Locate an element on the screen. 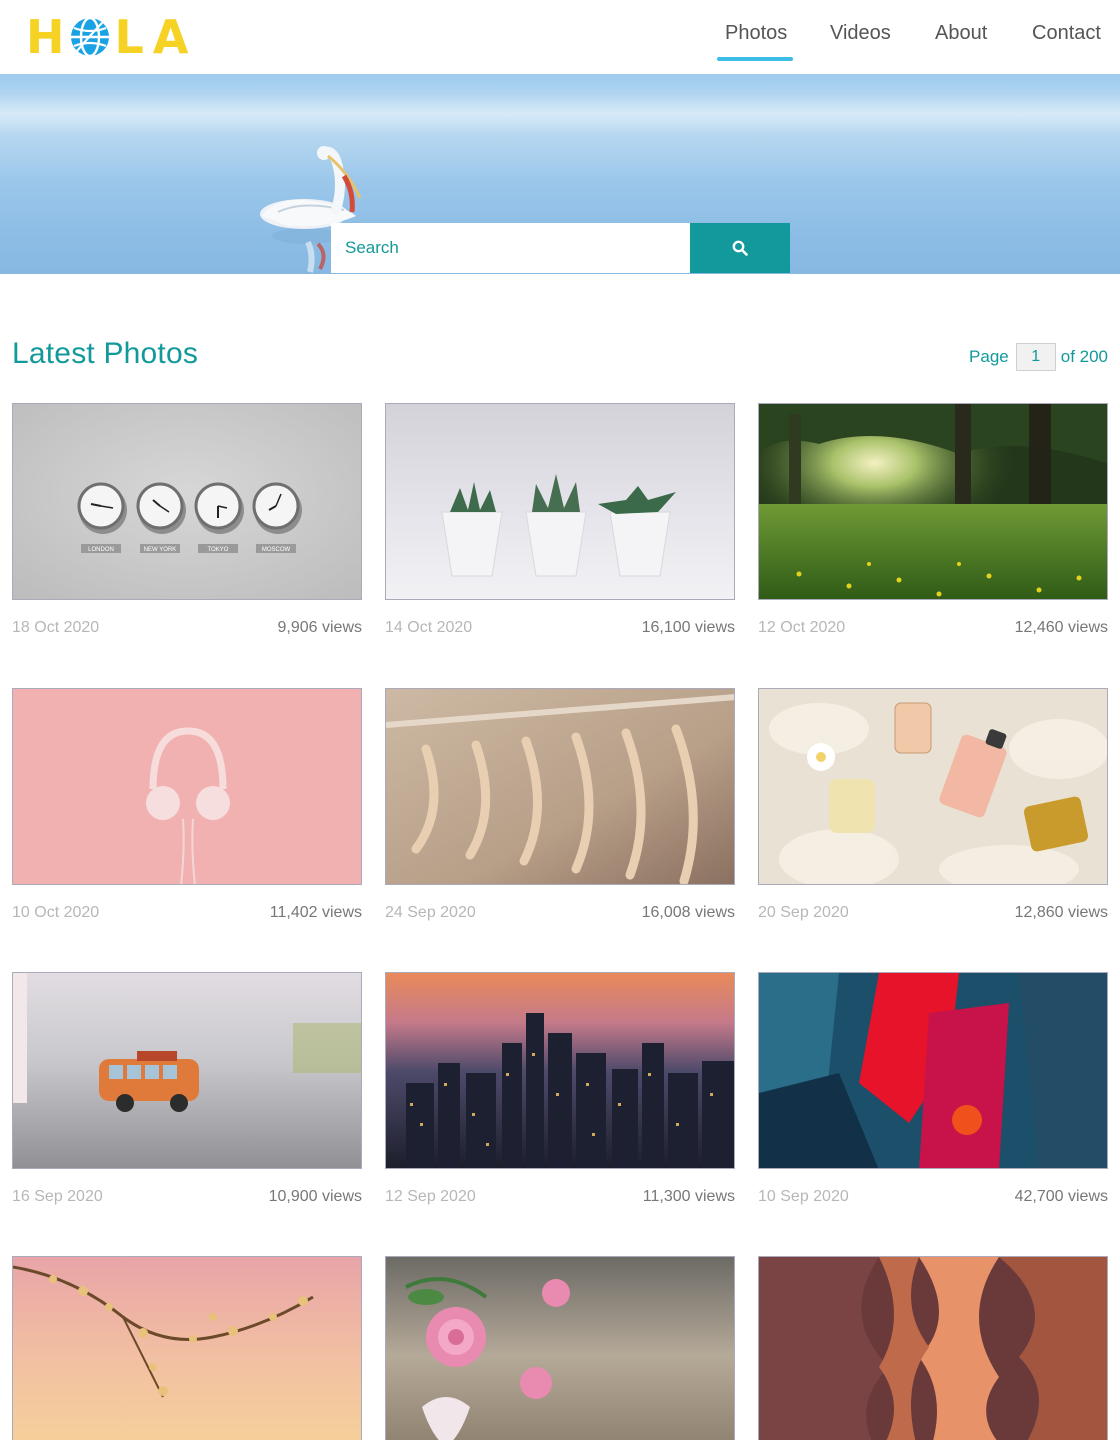 This screenshot has width=1120, height=1440. clock-label-new-york: NEW YORK is located at coordinates (160, 550).